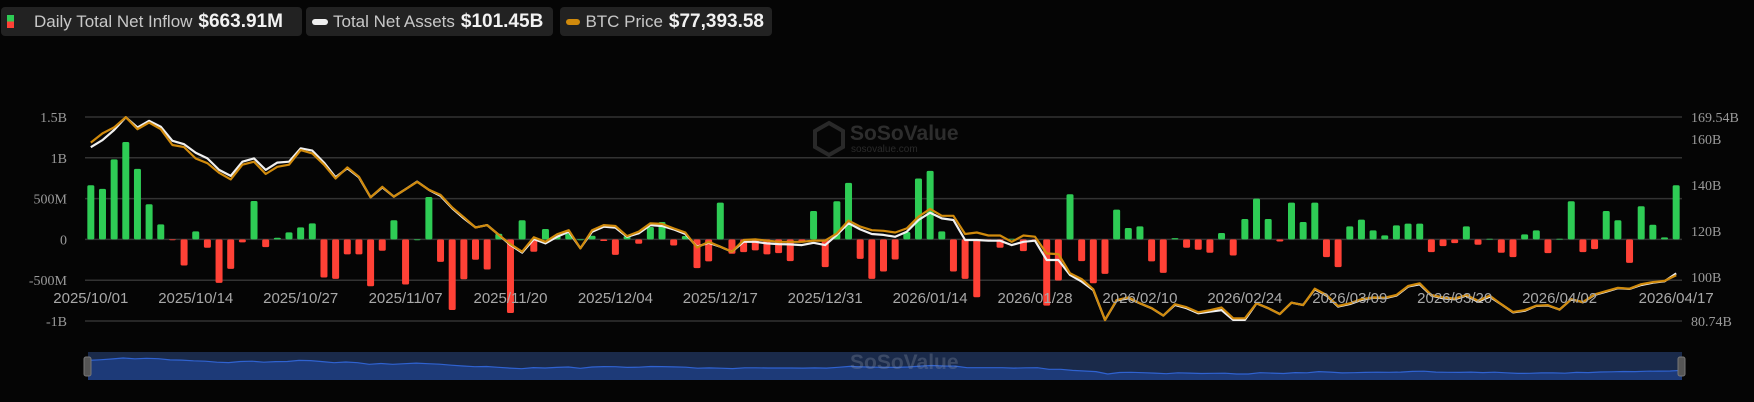 Image resolution: width=1754 pixels, height=402 pixels. I want to click on watermark-brand: SoSoValue, so click(904, 133).